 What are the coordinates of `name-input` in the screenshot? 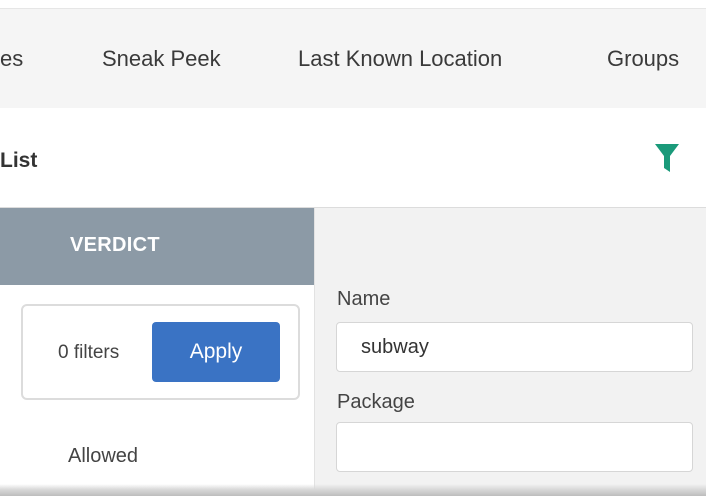 It's located at (514, 347).